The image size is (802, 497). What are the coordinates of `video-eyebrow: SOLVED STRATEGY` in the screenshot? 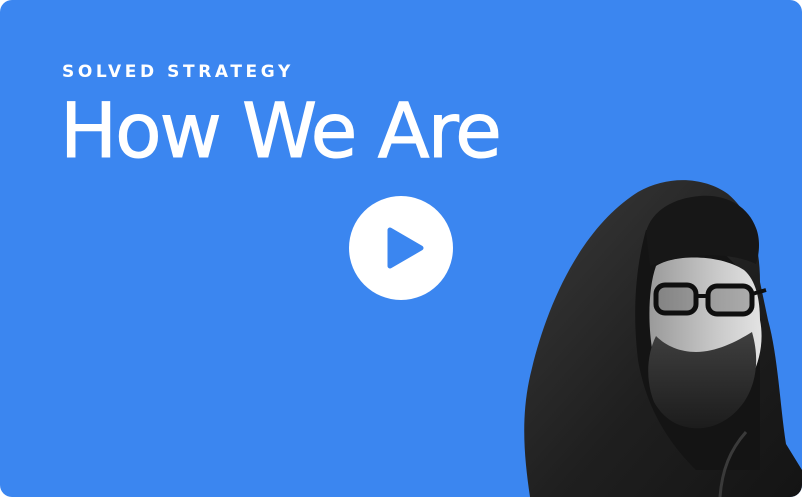 It's located at (178, 72).